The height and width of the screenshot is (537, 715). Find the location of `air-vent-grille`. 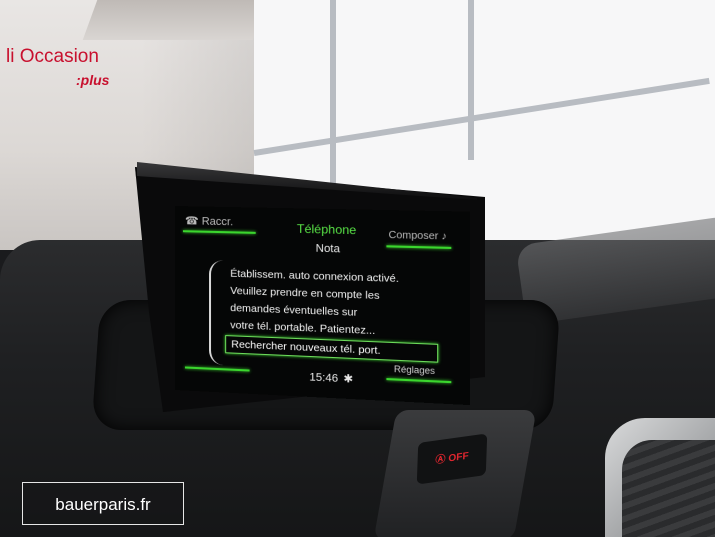

air-vent-grille is located at coordinates (668, 488).